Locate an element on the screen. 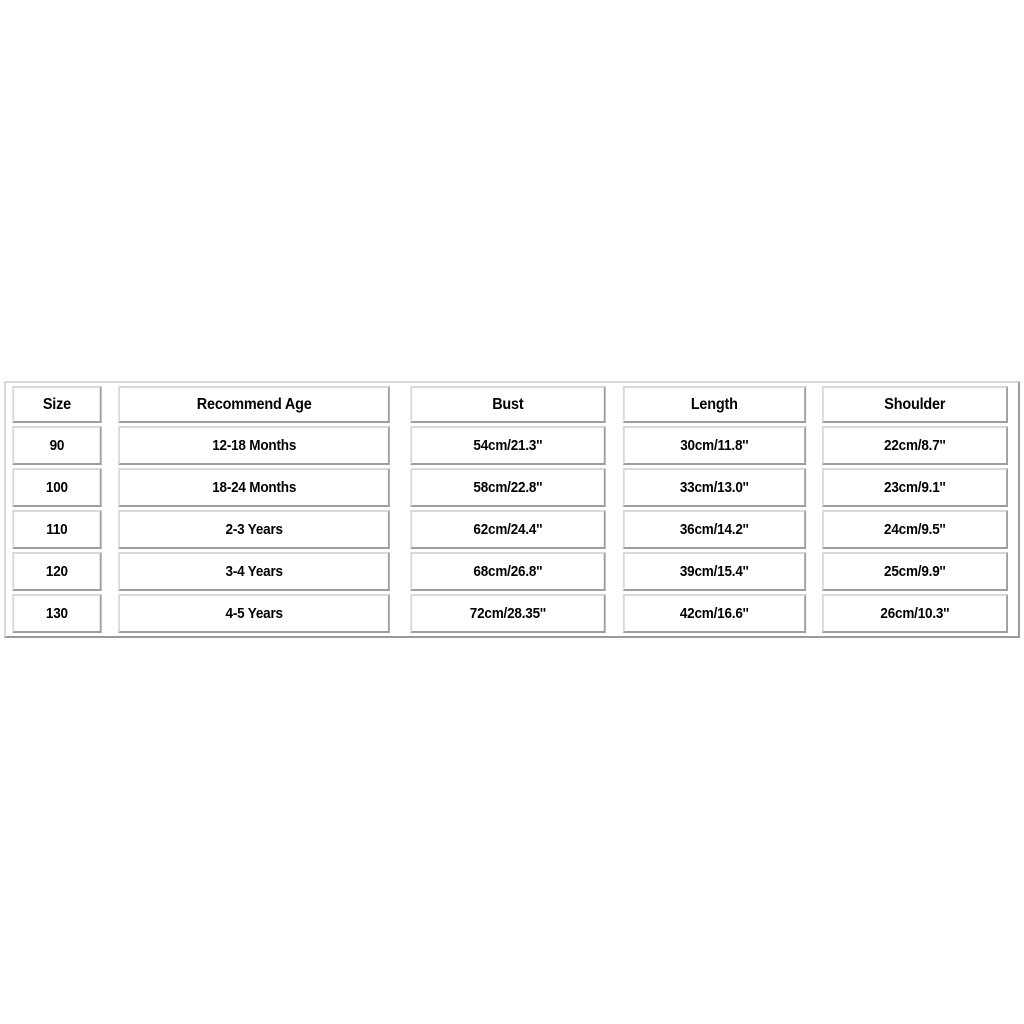  cell-age: 4-5 Years is located at coordinates (253, 613).